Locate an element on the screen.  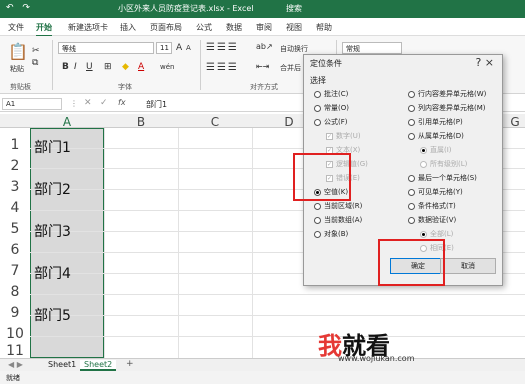
tab-data: 数据 is located at coordinates (234, 27).